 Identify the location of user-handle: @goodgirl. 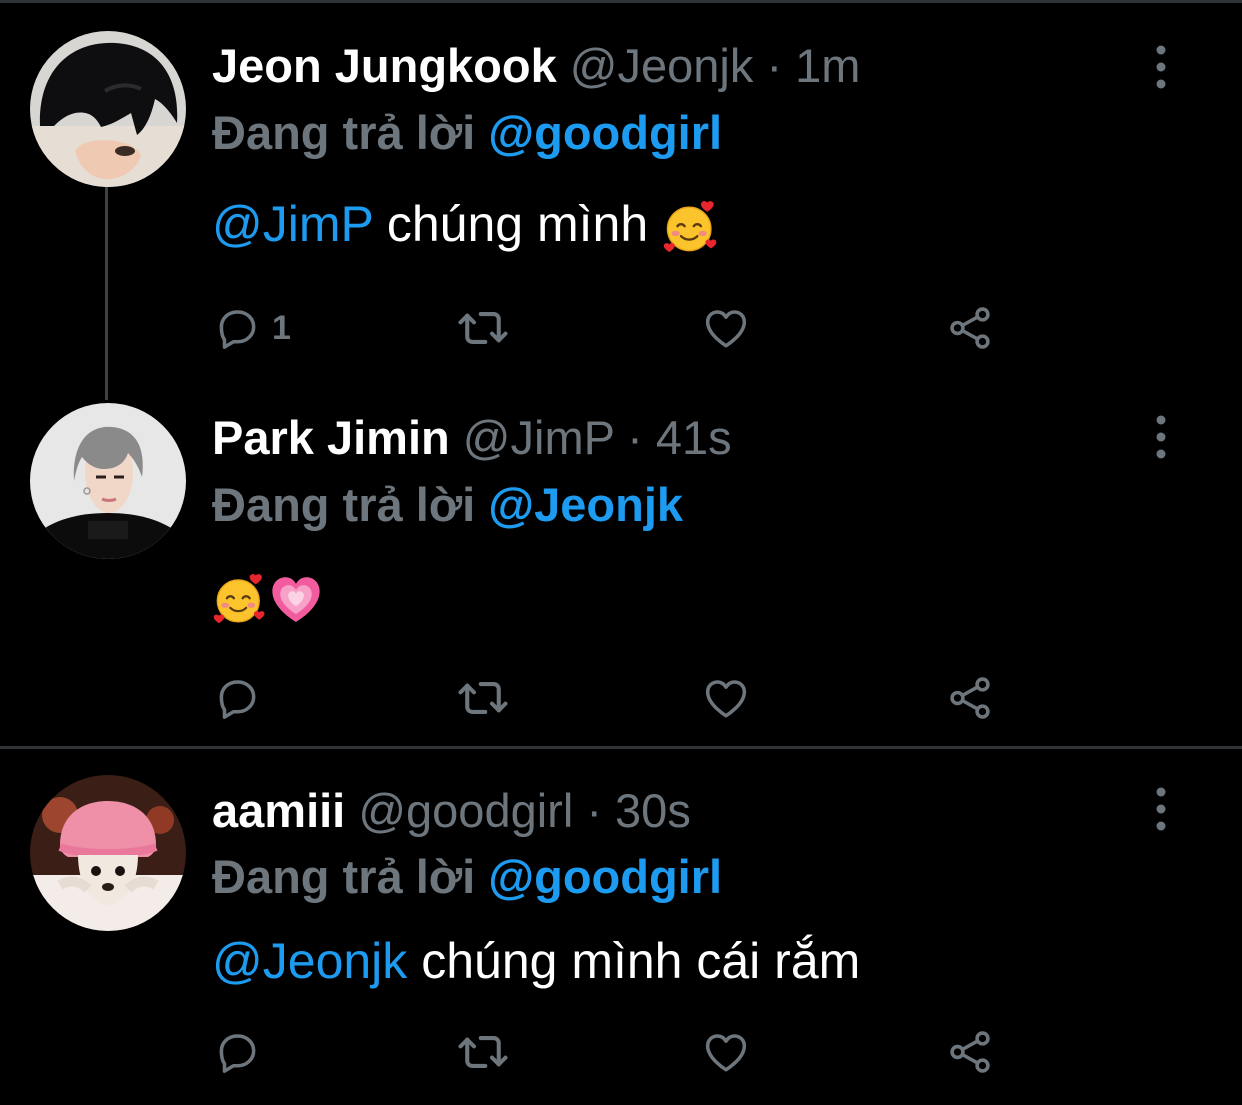
(465, 810).